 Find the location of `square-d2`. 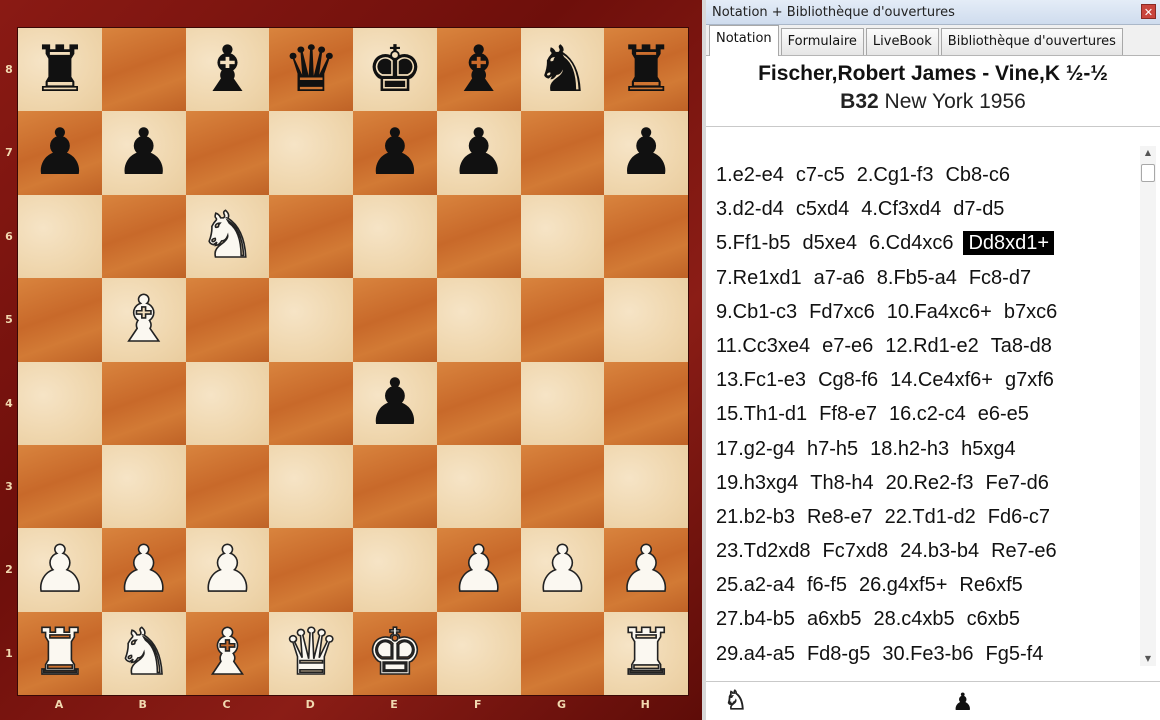

square-d2 is located at coordinates (311, 570).